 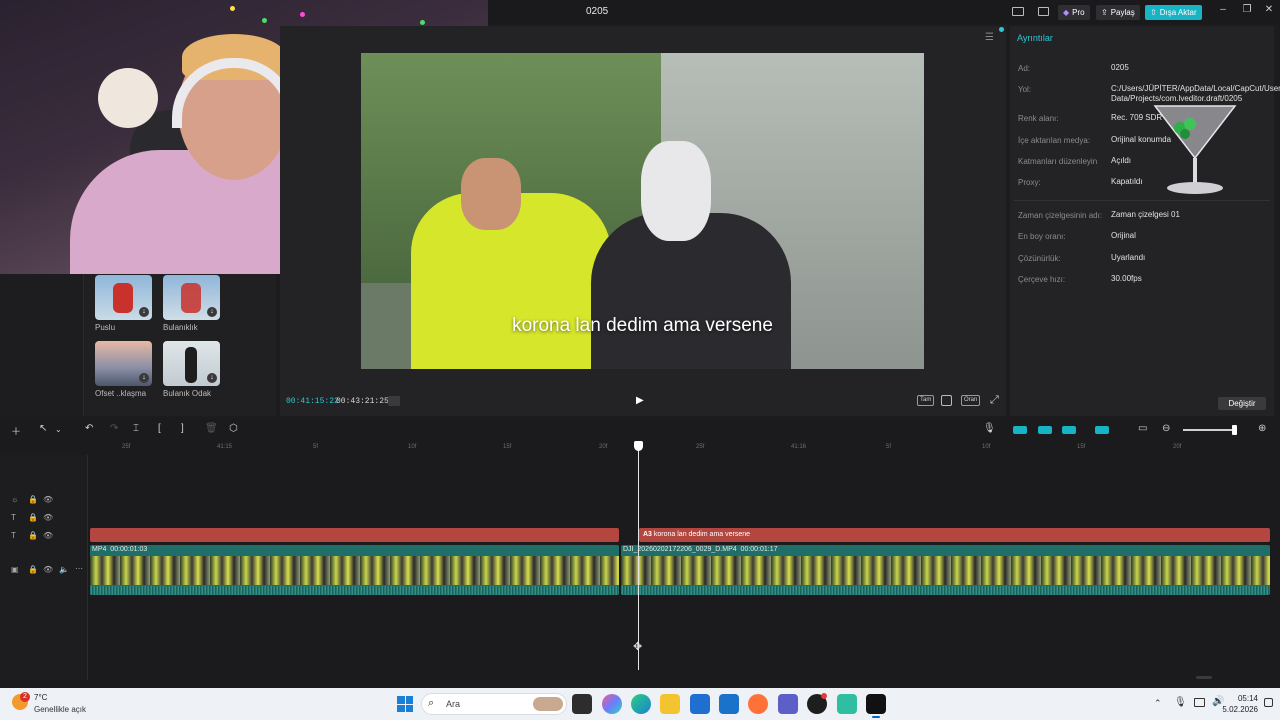 What do you see at coordinates (1069, 430) in the screenshot?
I see `preview-axis-icon` at bounding box center [1069, 430].